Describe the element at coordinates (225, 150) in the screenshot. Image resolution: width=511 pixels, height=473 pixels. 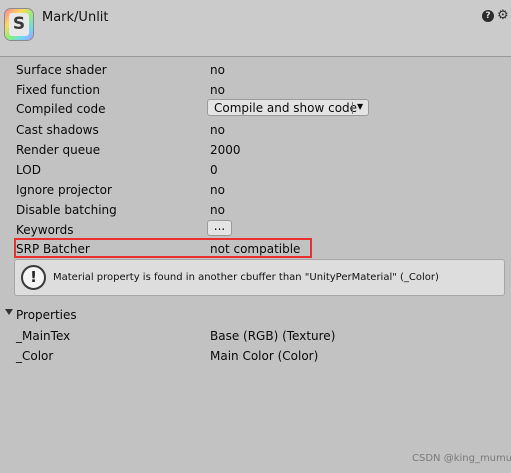
I see `row-value: 2000` at that location.